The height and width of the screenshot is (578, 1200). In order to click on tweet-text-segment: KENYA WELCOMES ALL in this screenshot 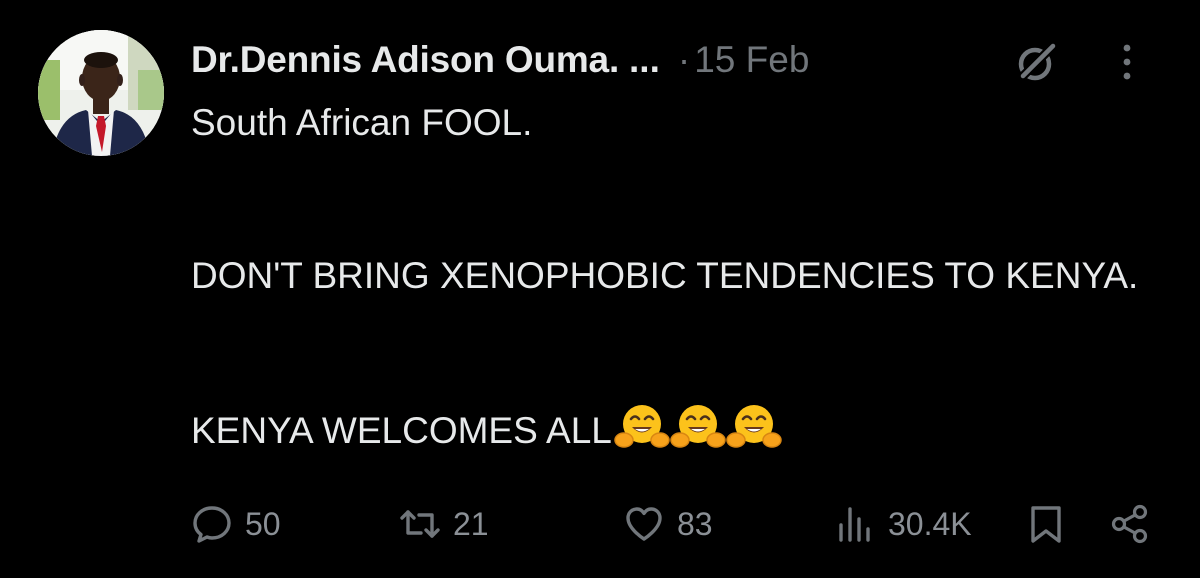, I will do `click(401, 430)`.